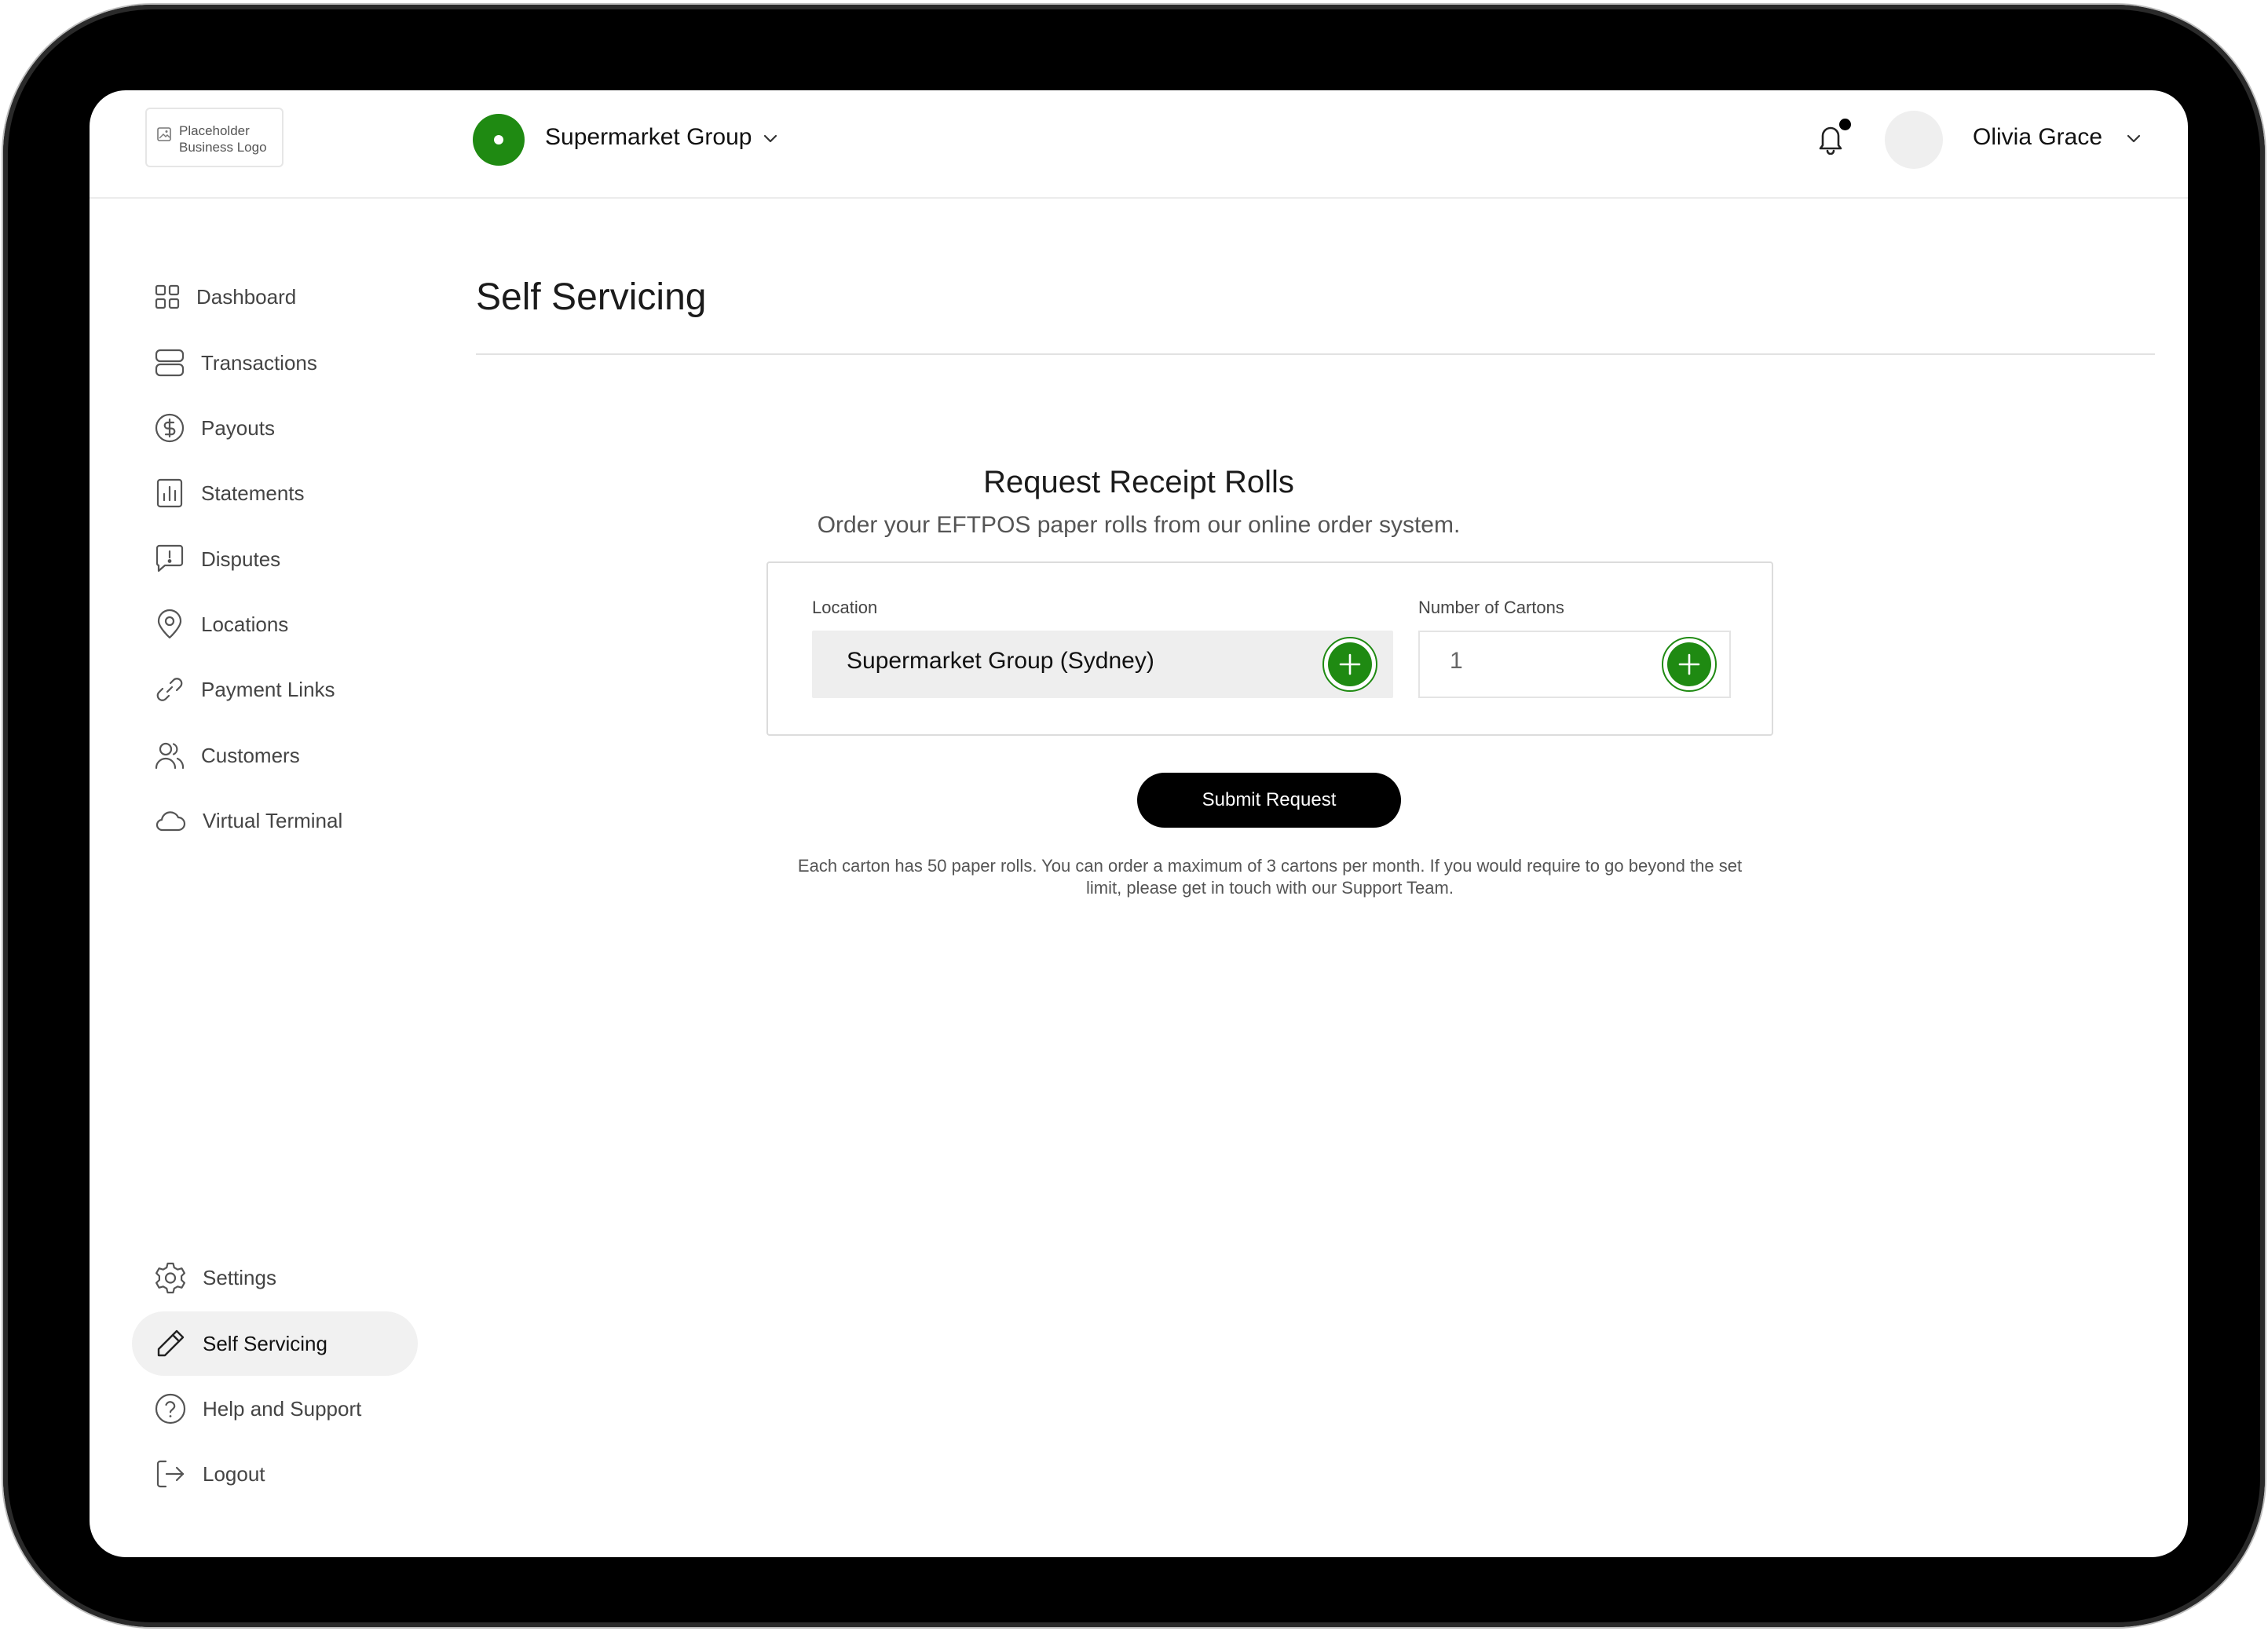  I want to click on link-icon, so click(169, 690).